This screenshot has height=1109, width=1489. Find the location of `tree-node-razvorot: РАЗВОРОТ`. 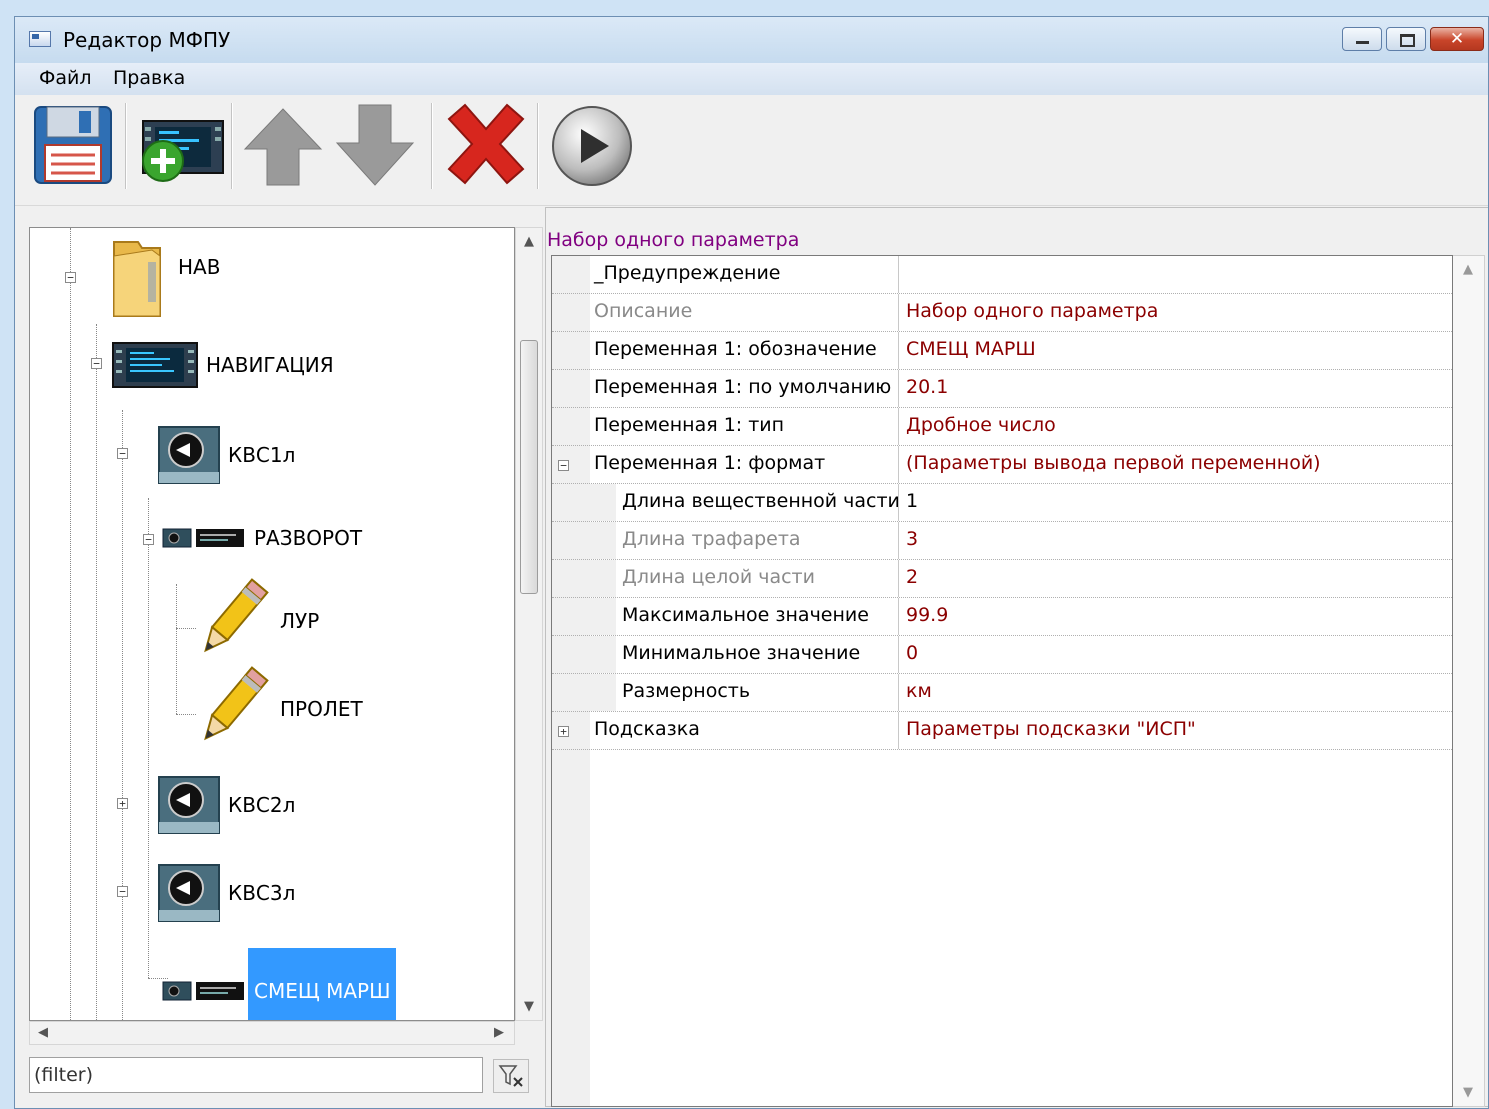

tree-node-razvorot: РАЗВОРОТ is located at coordinates (262, 538).